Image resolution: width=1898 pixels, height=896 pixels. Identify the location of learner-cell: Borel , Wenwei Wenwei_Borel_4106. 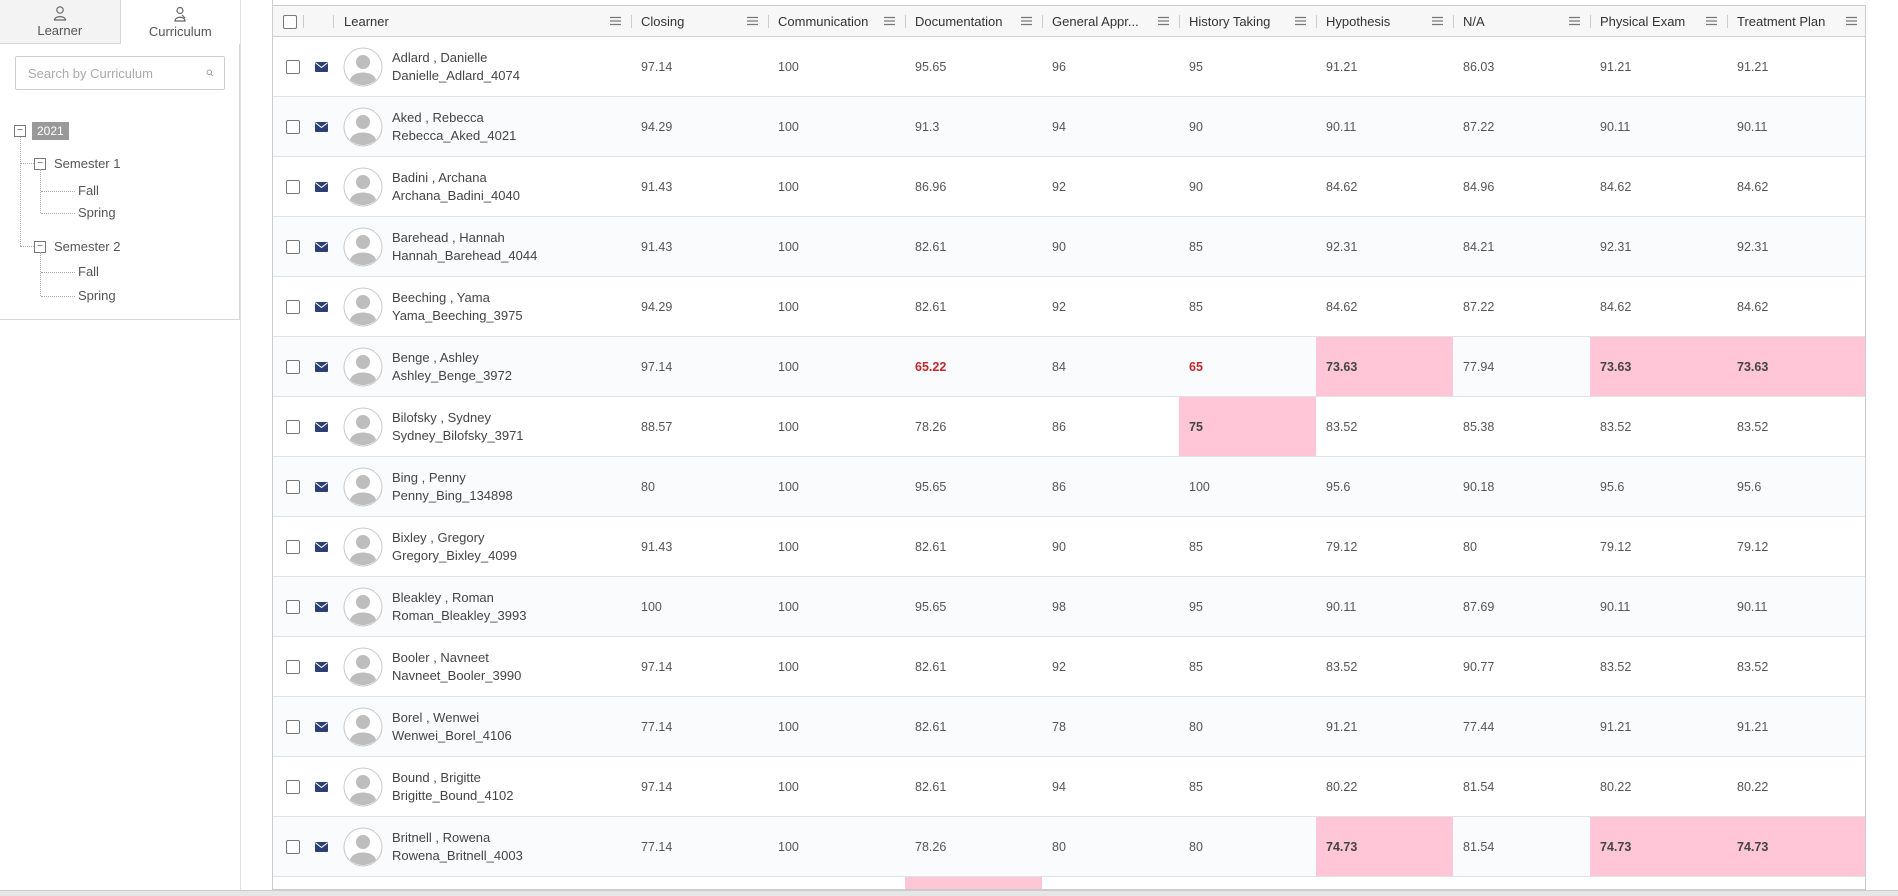
(452, 727).